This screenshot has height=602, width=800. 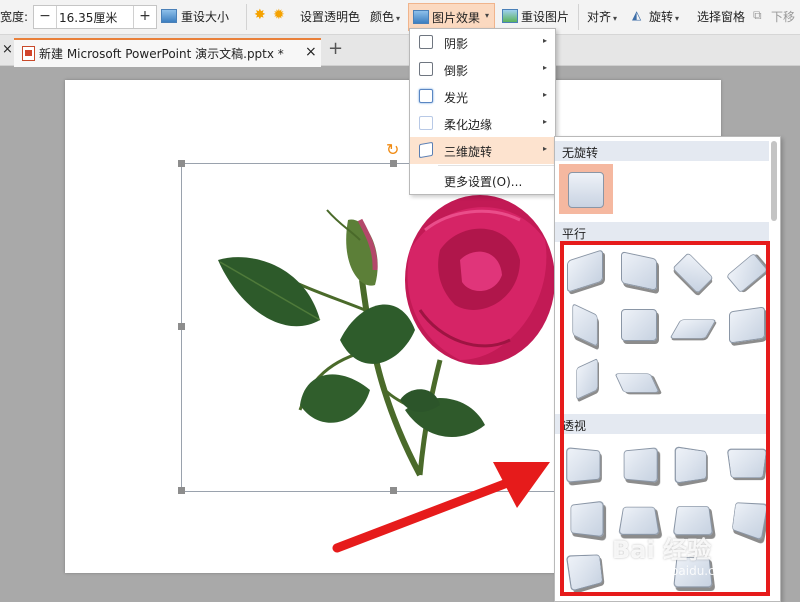 What do you see at coordinates (496, 165) in the screenshot?
I see `menu-divider` at bounding box center [496, 165].